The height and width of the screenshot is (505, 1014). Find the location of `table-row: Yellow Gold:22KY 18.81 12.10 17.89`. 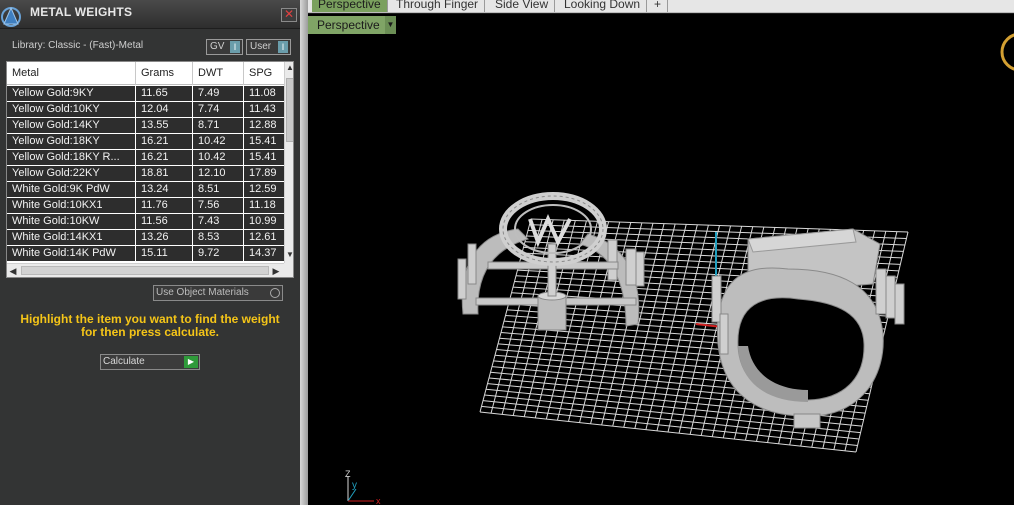

table-row: Yellow Gold:22KY 18.81 12.10 17.89 is located at coordinates (145, 174).